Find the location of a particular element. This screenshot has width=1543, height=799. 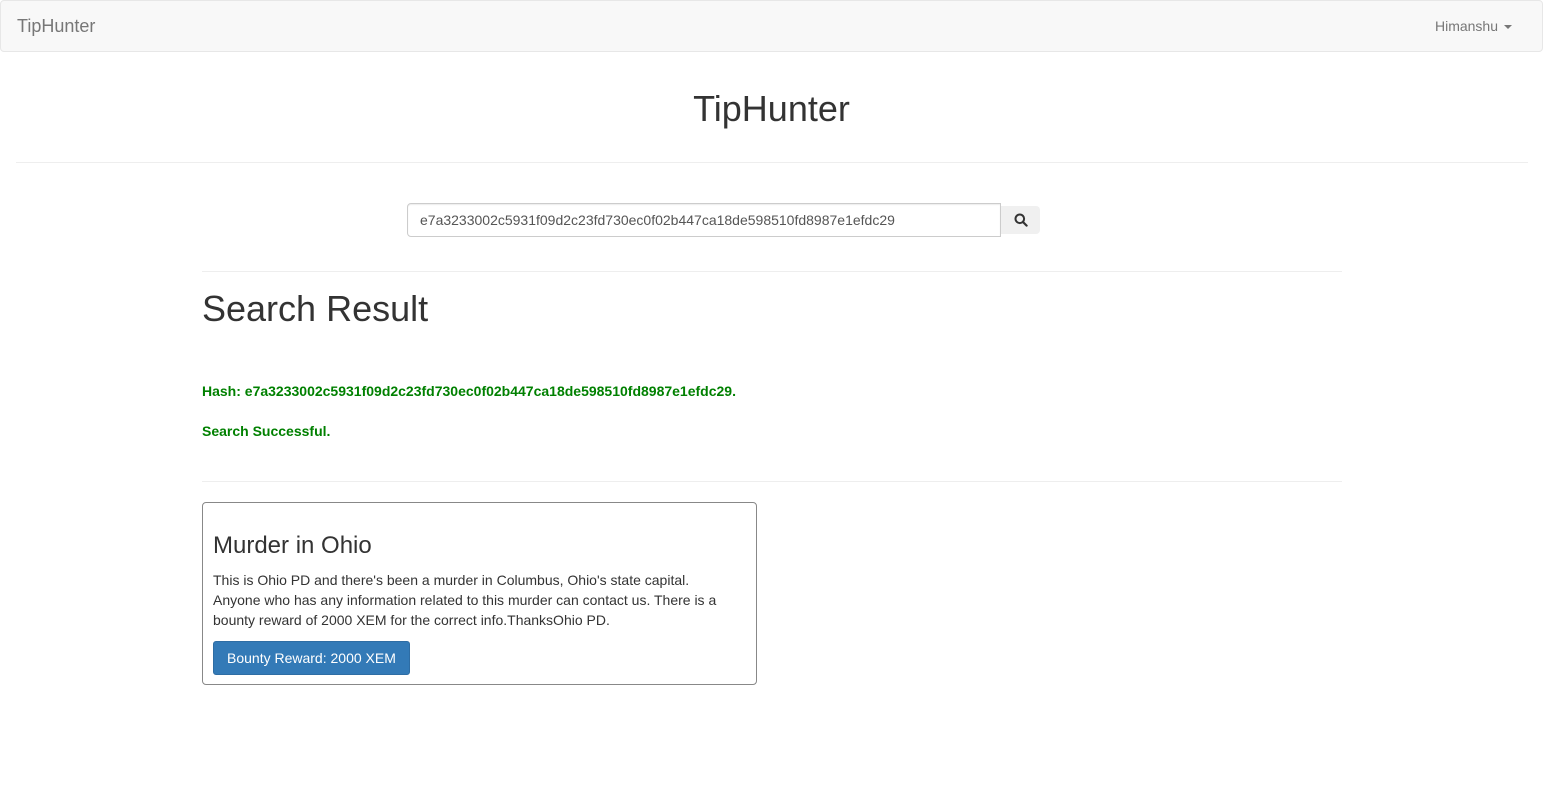

search-divider is located at coordinates (772, 271).